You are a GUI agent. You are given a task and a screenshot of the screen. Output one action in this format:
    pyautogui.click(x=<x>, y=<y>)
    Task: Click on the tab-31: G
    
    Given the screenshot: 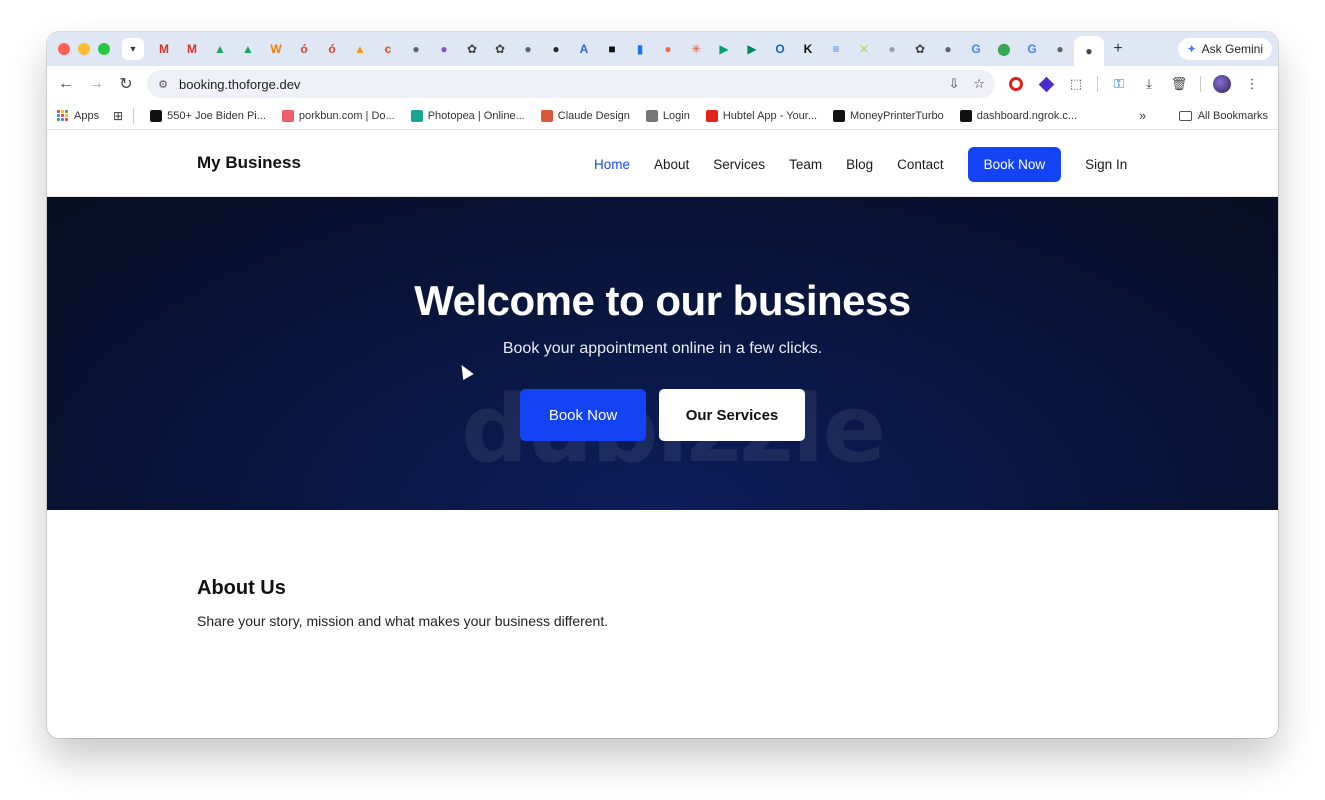 What is the action you would take?
    pyautogui.click(x=1032, y=49)
    